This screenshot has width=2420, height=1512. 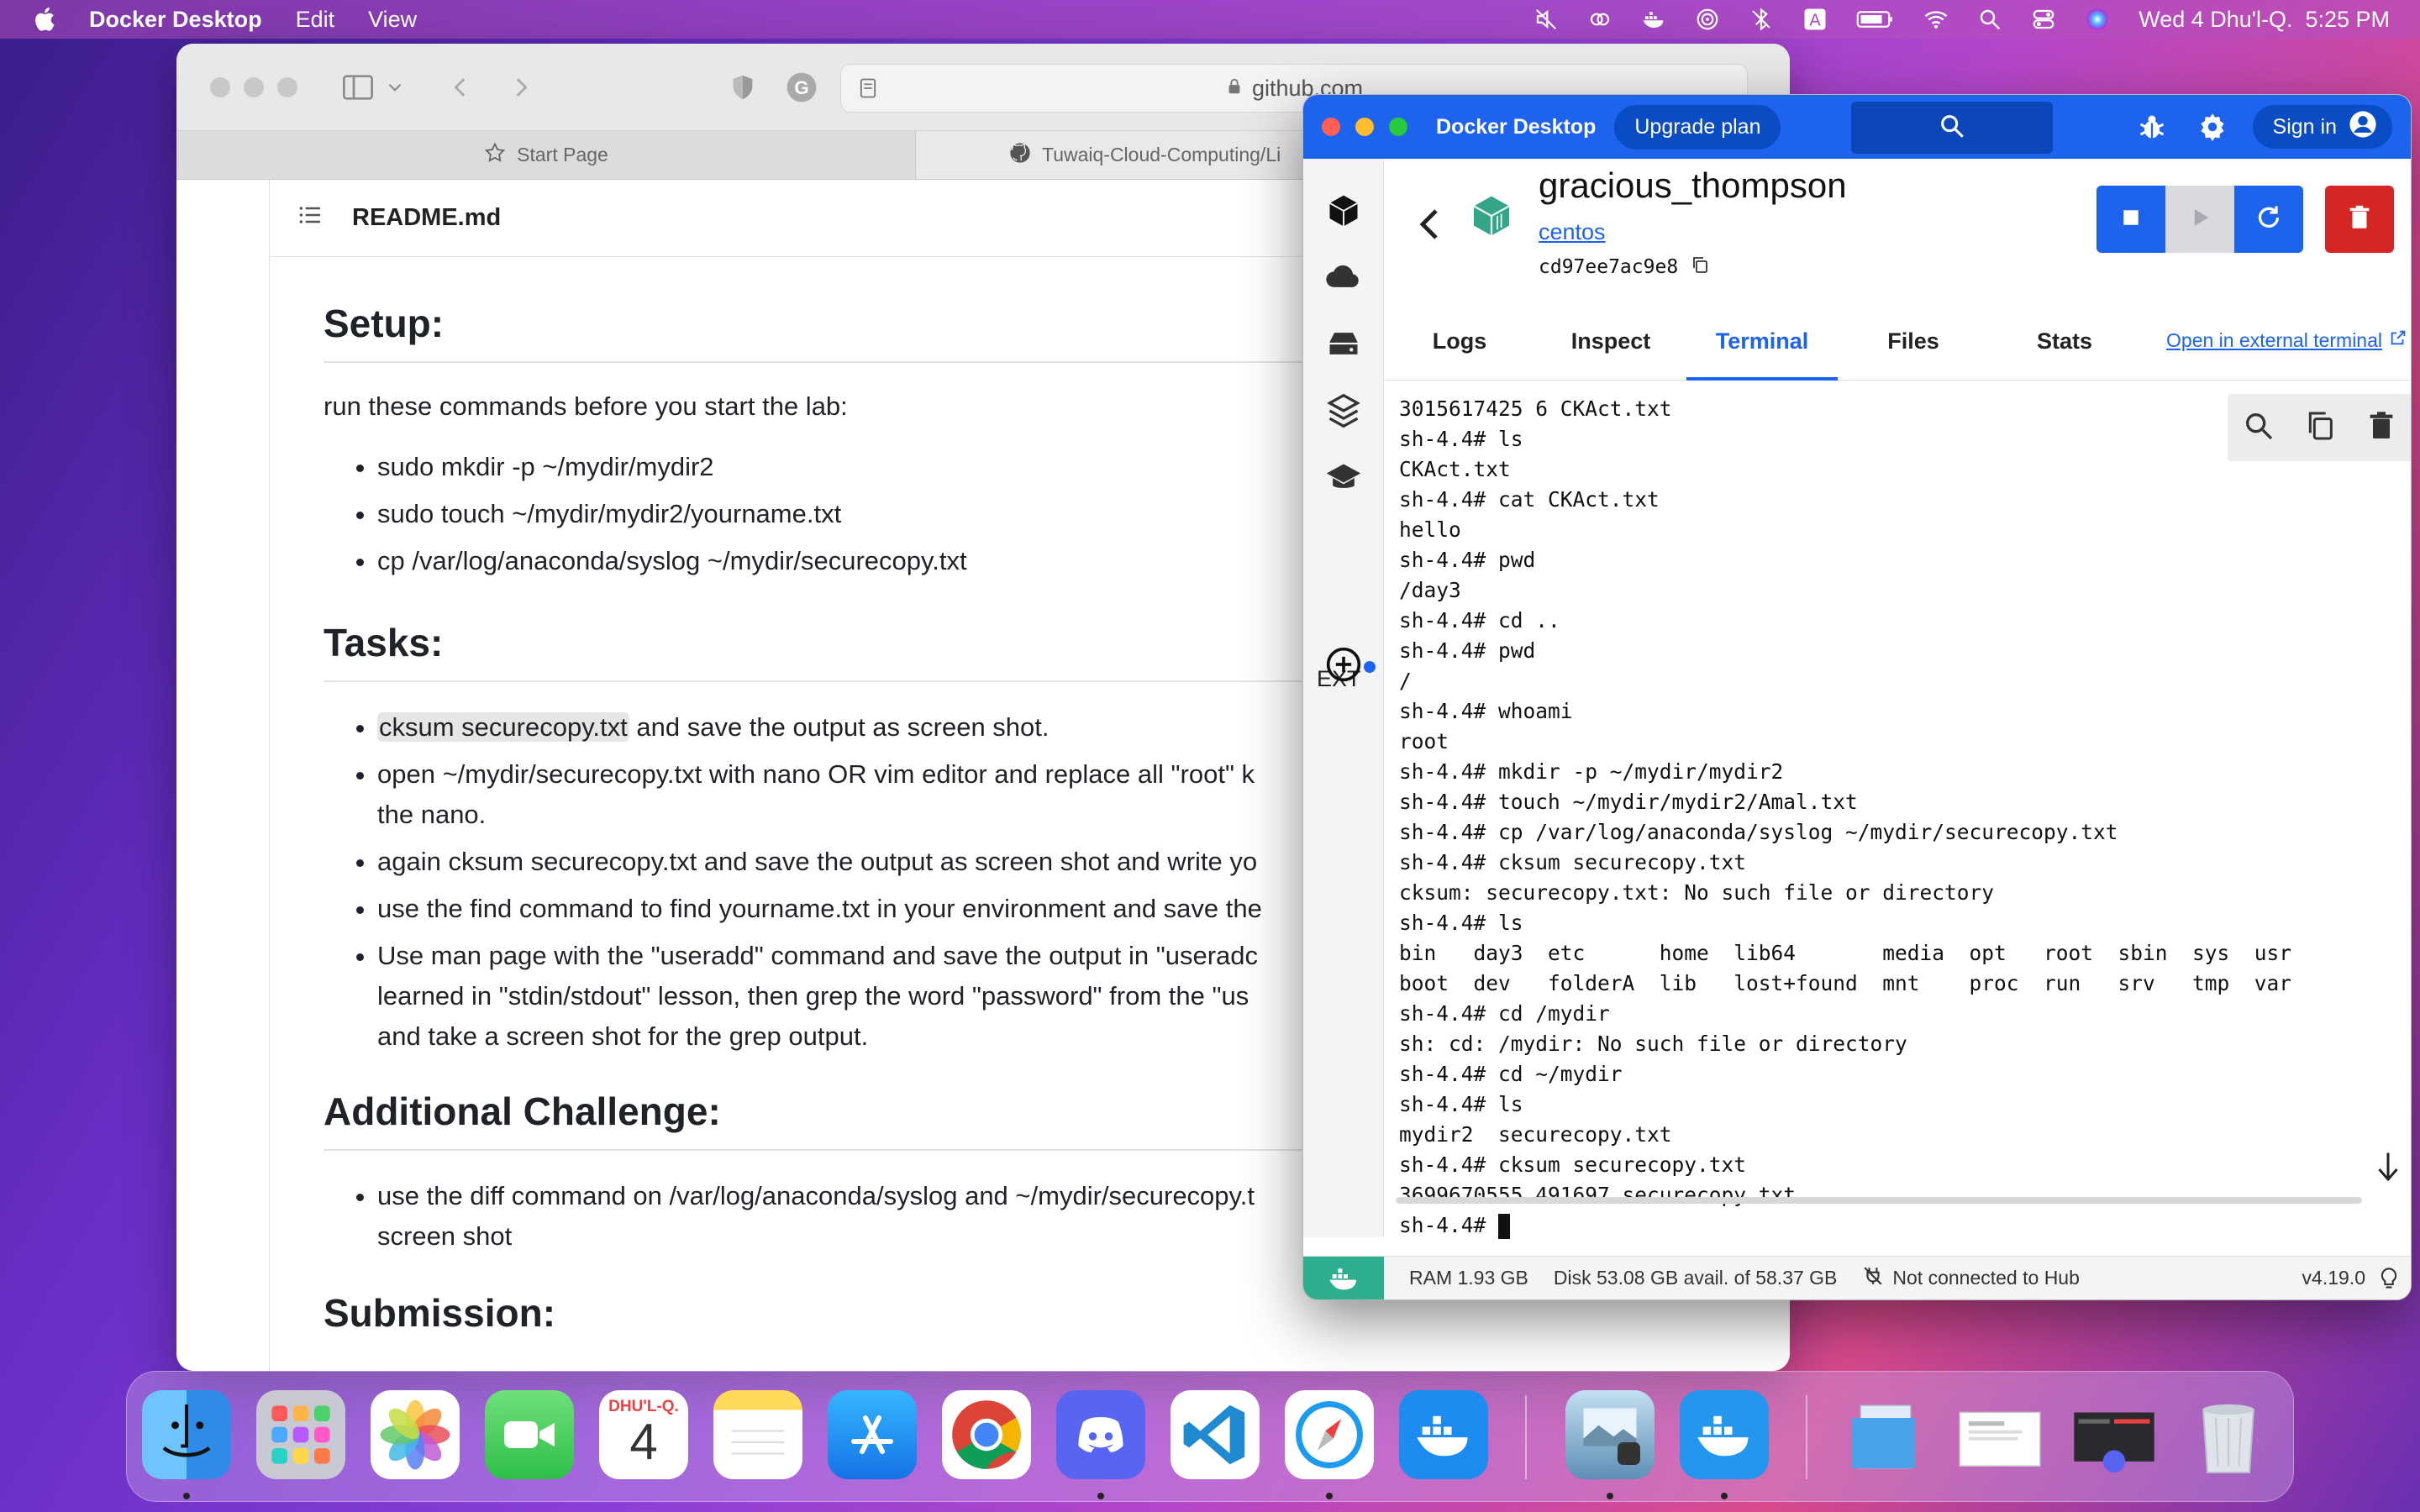 What do you see at coordinates (1344, 664) in the screenshot?
I see `add-extension-icon` at bounding box center [1344, 664].